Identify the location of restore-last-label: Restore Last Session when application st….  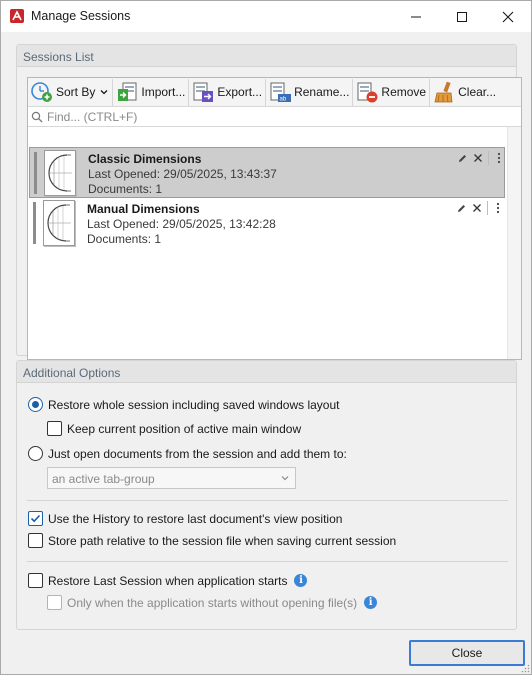
(168, 580).